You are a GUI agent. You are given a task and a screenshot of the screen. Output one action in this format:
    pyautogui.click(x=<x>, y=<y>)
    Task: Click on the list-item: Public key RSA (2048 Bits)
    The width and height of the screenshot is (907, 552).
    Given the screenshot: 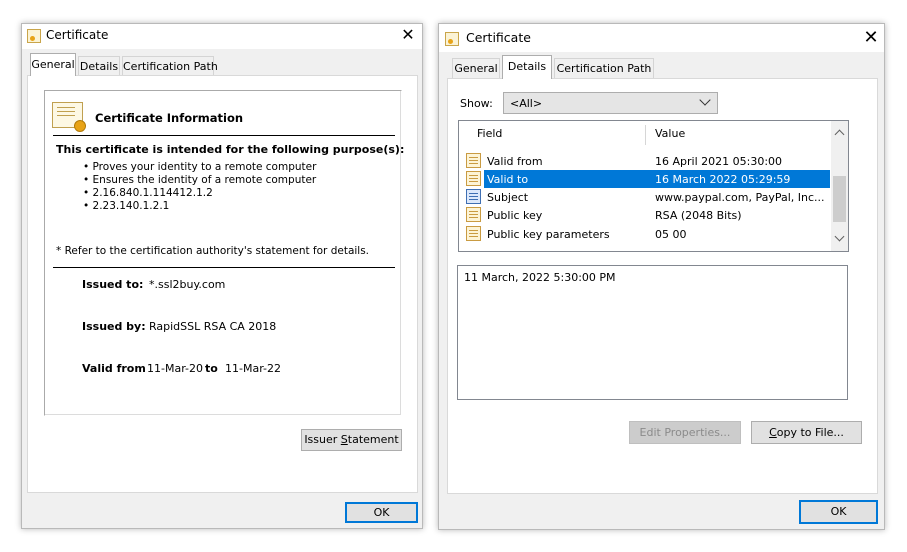 What is the action you would take?
    pyautogui.click(x=645, y=215)
    